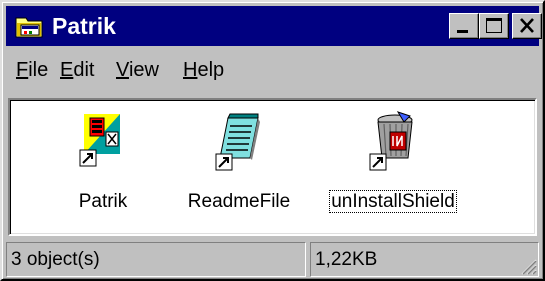  Describe the element at coordinates (211, 70) in the screenshot. I see `menu-help-rest: elp` at that location.